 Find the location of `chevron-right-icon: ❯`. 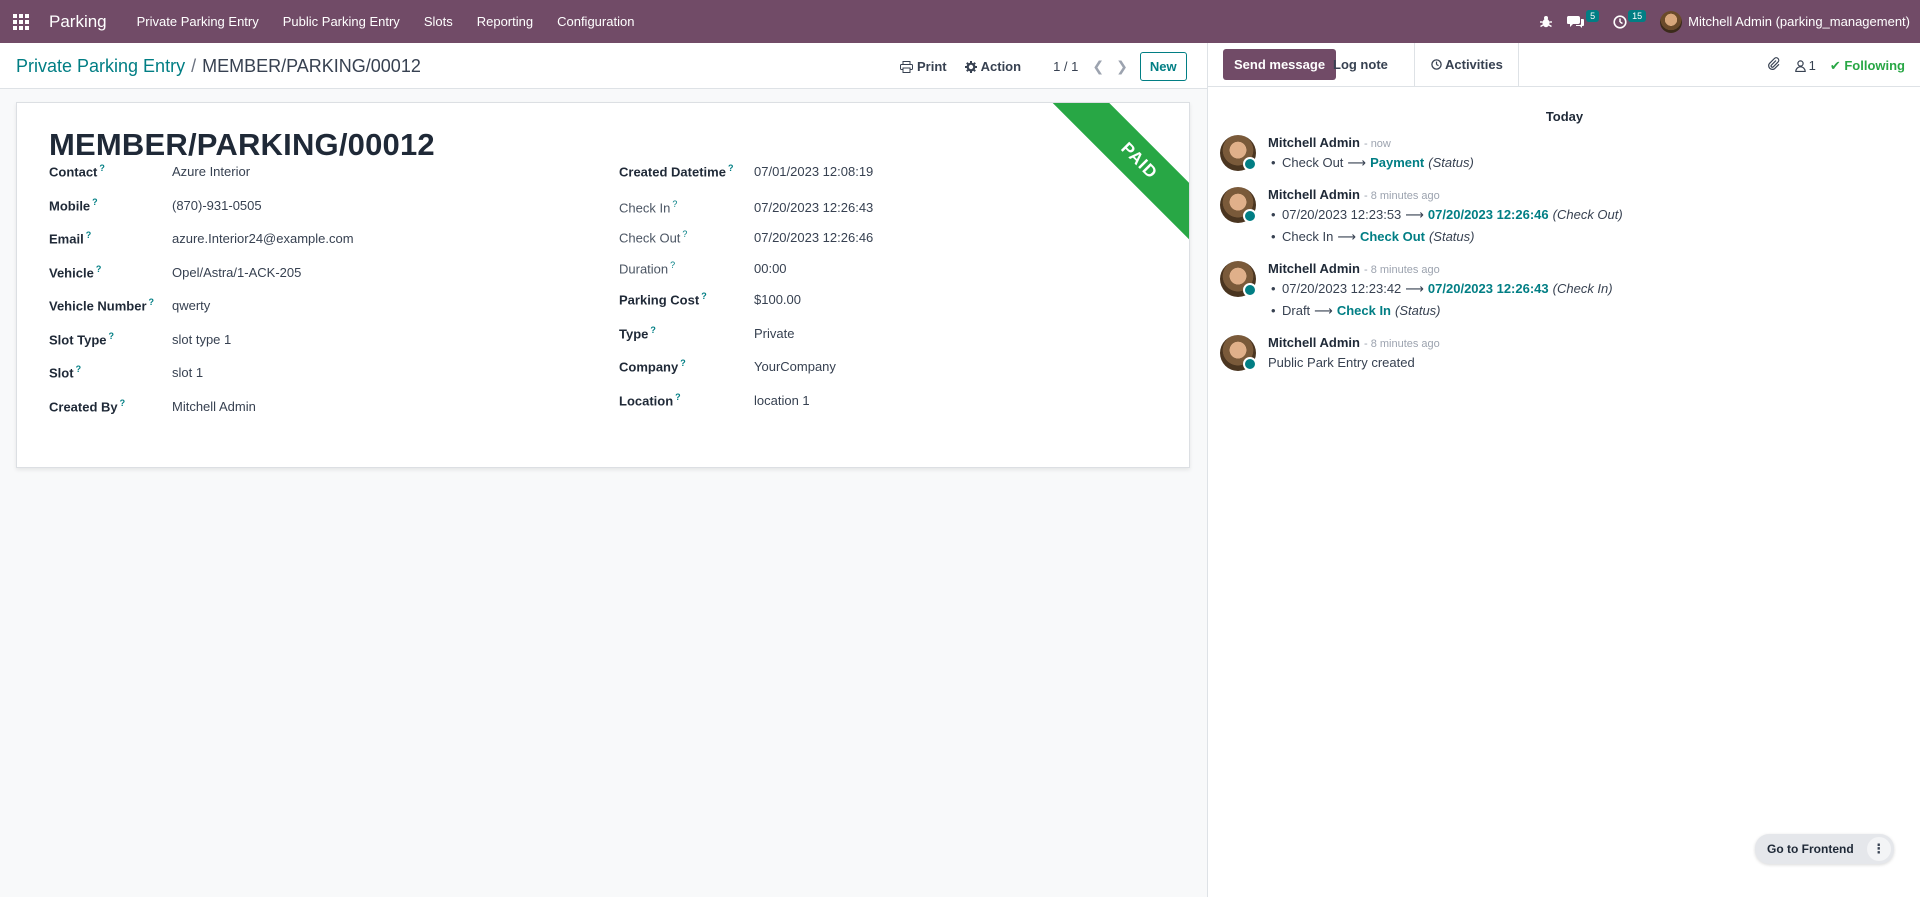

chevron-right-icon: ❯ is located at coordinates (1122, 66).